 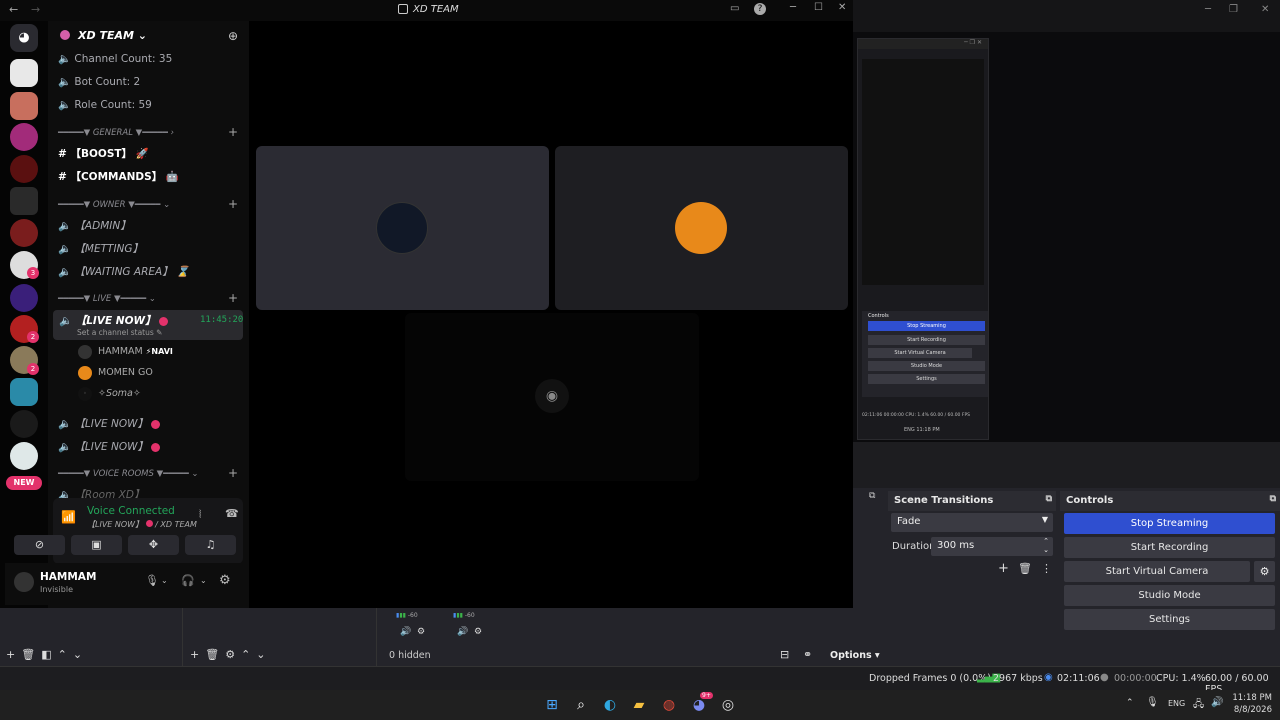 I want to click on language-indicator: ENG, so click(x=1176, y=703).